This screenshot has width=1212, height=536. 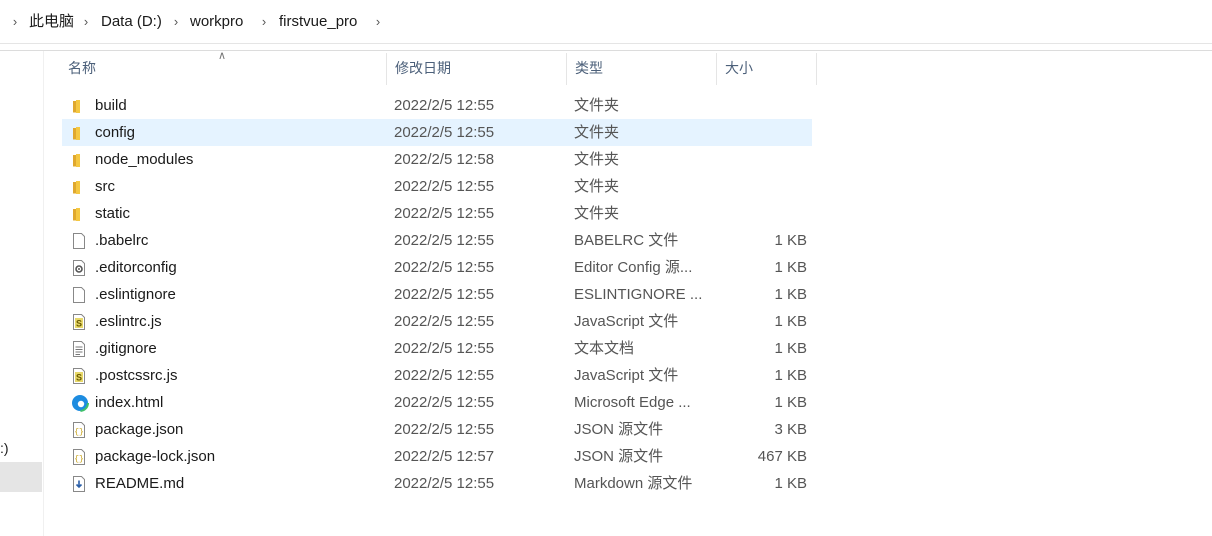 What do you see at coordinates (606, 50) in the screenshot?
I see `divider` at bounding box center [606, 50].